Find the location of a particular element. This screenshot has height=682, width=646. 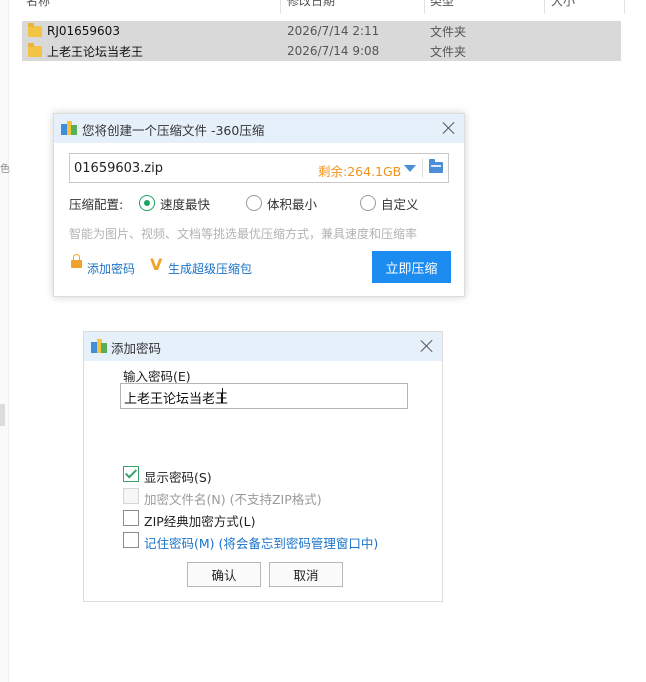

file-date: 2026/7/14 2:11 is located at coordinates (333, 31).